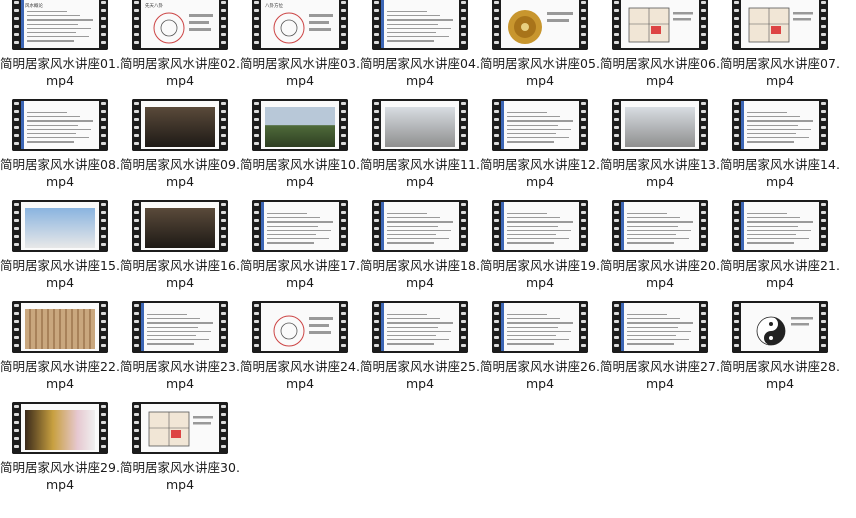  I want to click on video-file-item: 简明居家风水讲座27.mp4, so click(660, 352).